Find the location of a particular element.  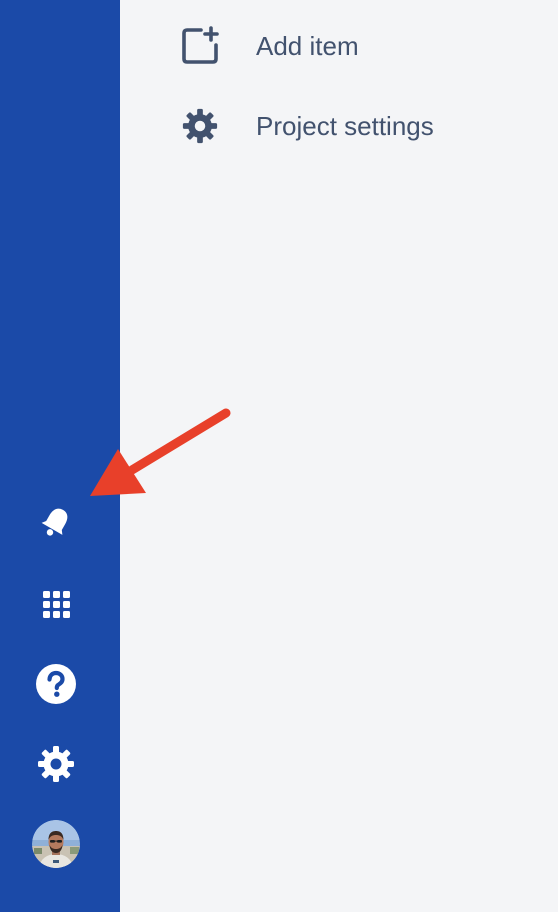

app-grid-icon is located at coordinates (56, 604).